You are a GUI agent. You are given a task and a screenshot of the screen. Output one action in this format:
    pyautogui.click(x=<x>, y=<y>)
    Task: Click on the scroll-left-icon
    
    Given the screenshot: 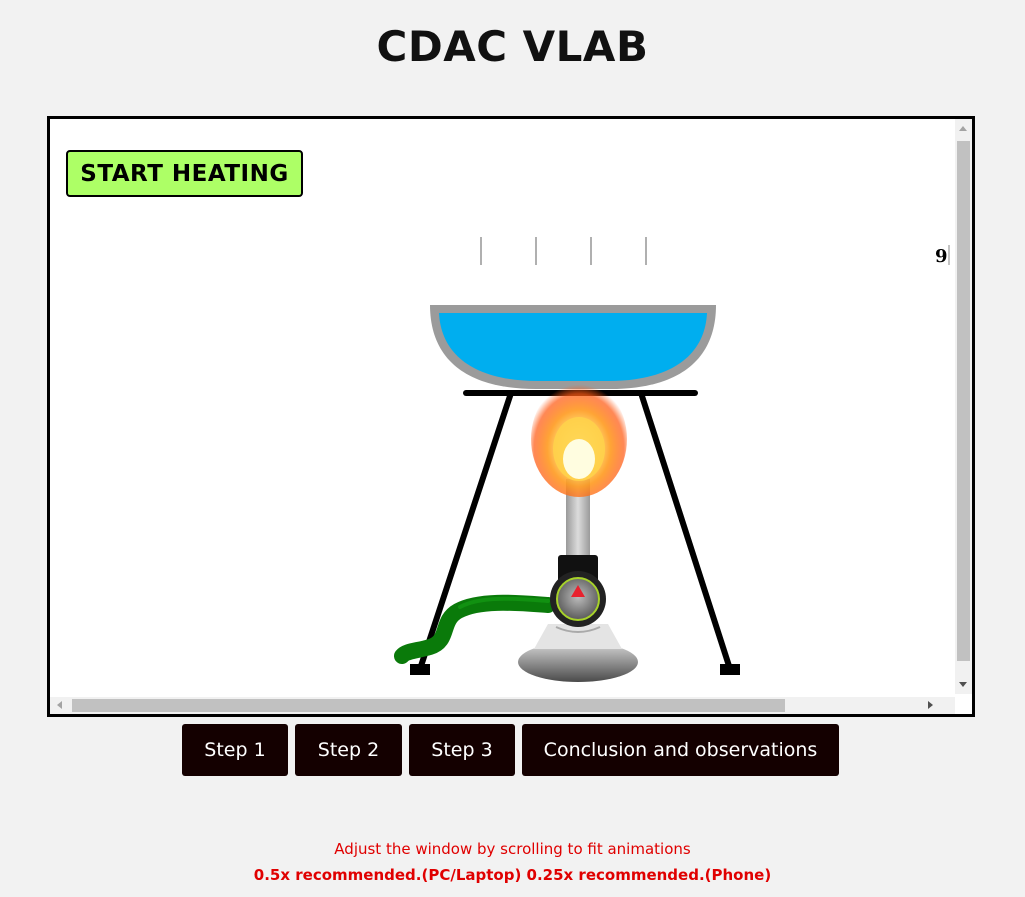 What is the action you would take?
    pyautogui.click(x=59, y=705)
    